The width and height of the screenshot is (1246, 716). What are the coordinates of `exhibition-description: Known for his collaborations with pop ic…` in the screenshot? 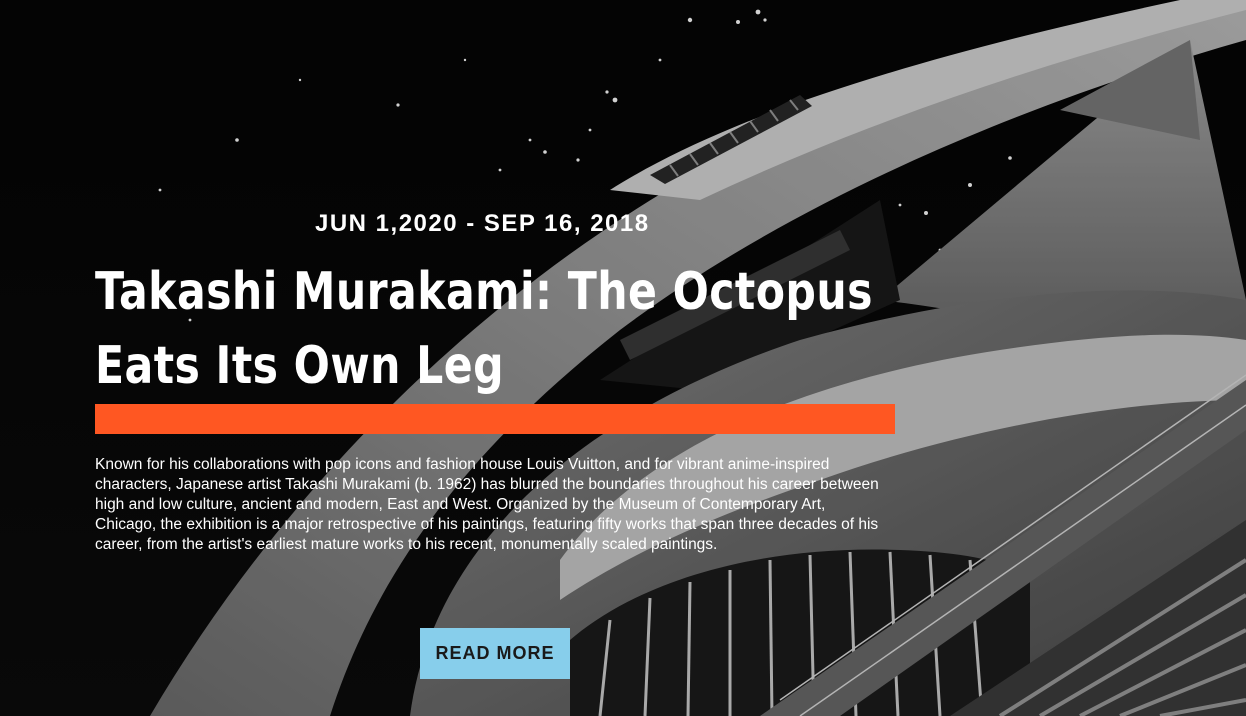 It's located at (487, 504).